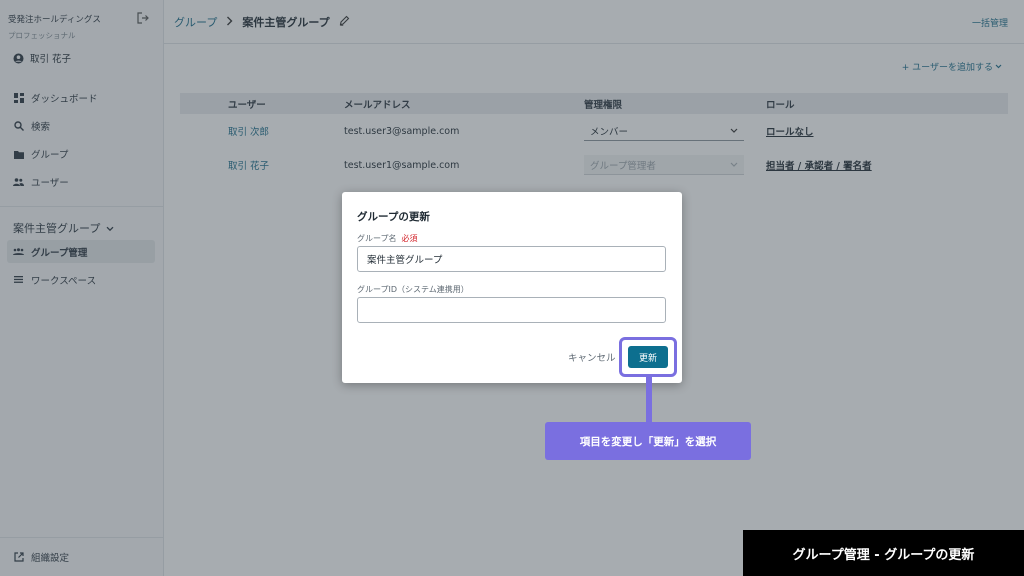 The image size is (1024, 576). What do you see at coordinates (883, 553) in the screenshot?
I see `tutorial-caption: グループ管理 - グループの更新` at bounding box center [883, 553].